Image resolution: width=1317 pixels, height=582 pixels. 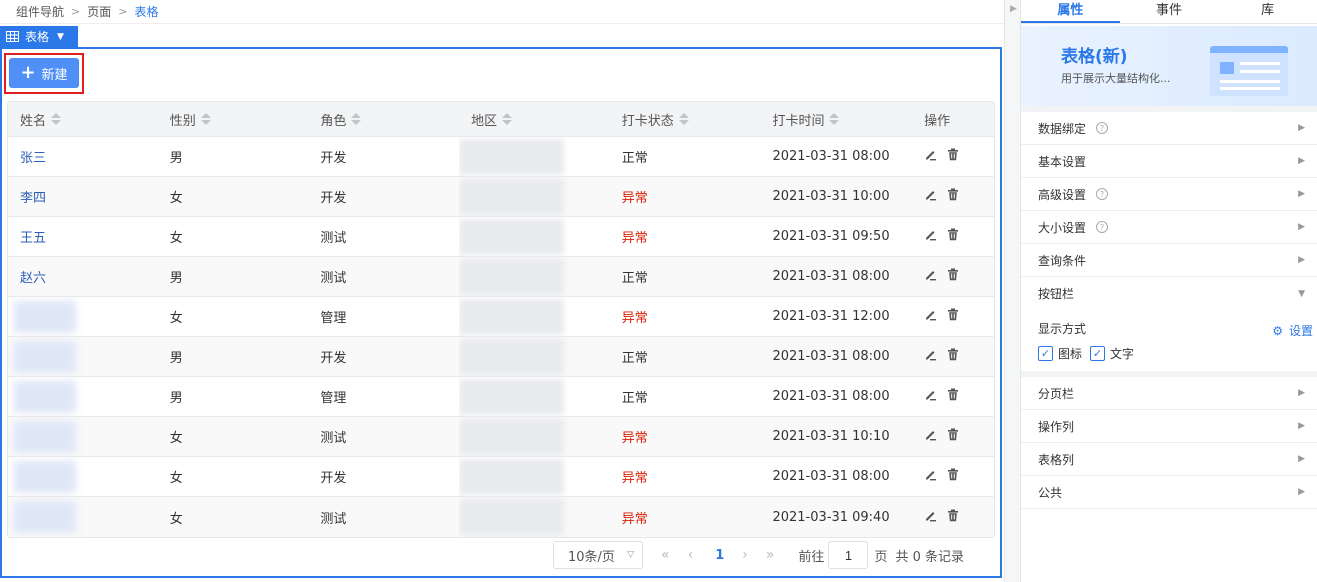 What do you see at coordinates (1292, 330) in the screenshot?
I see `settings-link: ⚙ 设置` at bounding box center [1292, 330].